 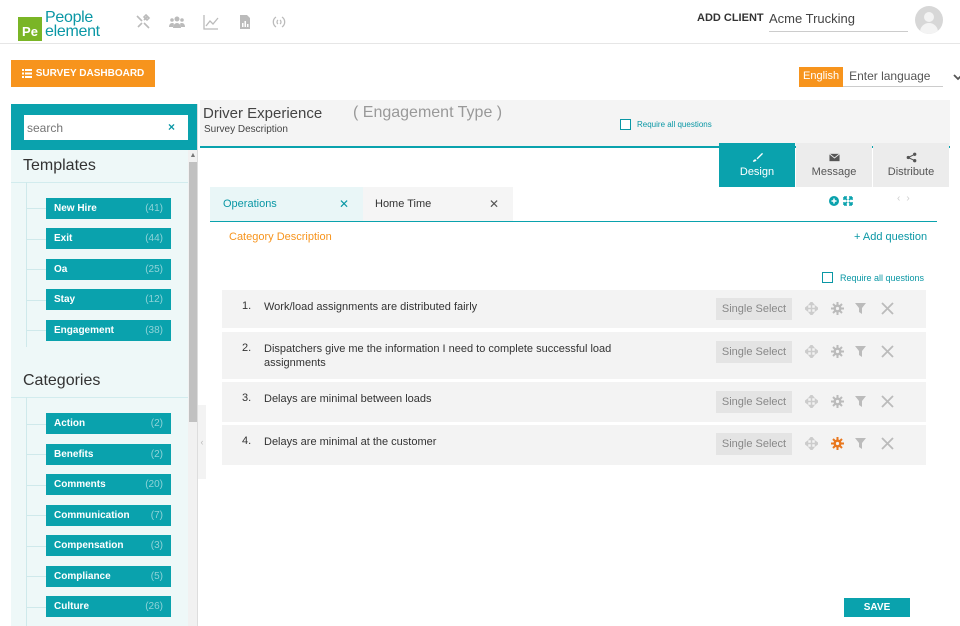 I want to click on template-engagement: Engagement (38), so click(x=108, y=330).